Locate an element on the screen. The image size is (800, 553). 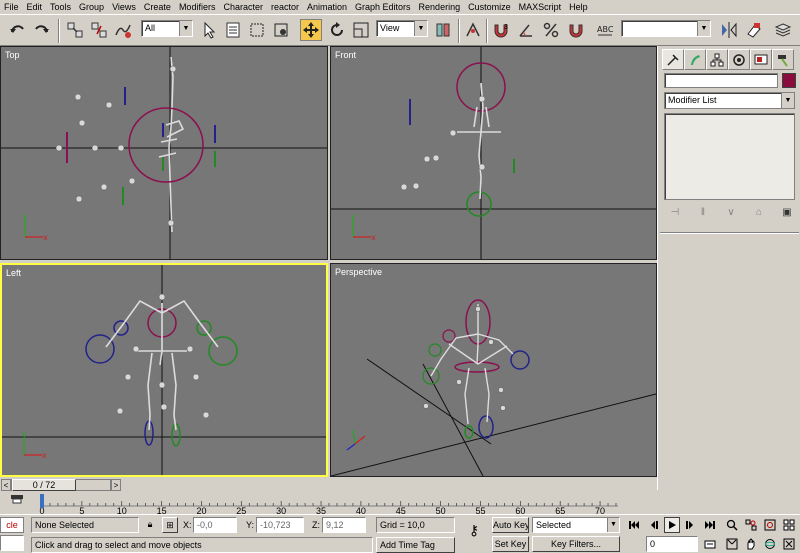
menu-rendering: Rendering is located at coordinates (440, 7).